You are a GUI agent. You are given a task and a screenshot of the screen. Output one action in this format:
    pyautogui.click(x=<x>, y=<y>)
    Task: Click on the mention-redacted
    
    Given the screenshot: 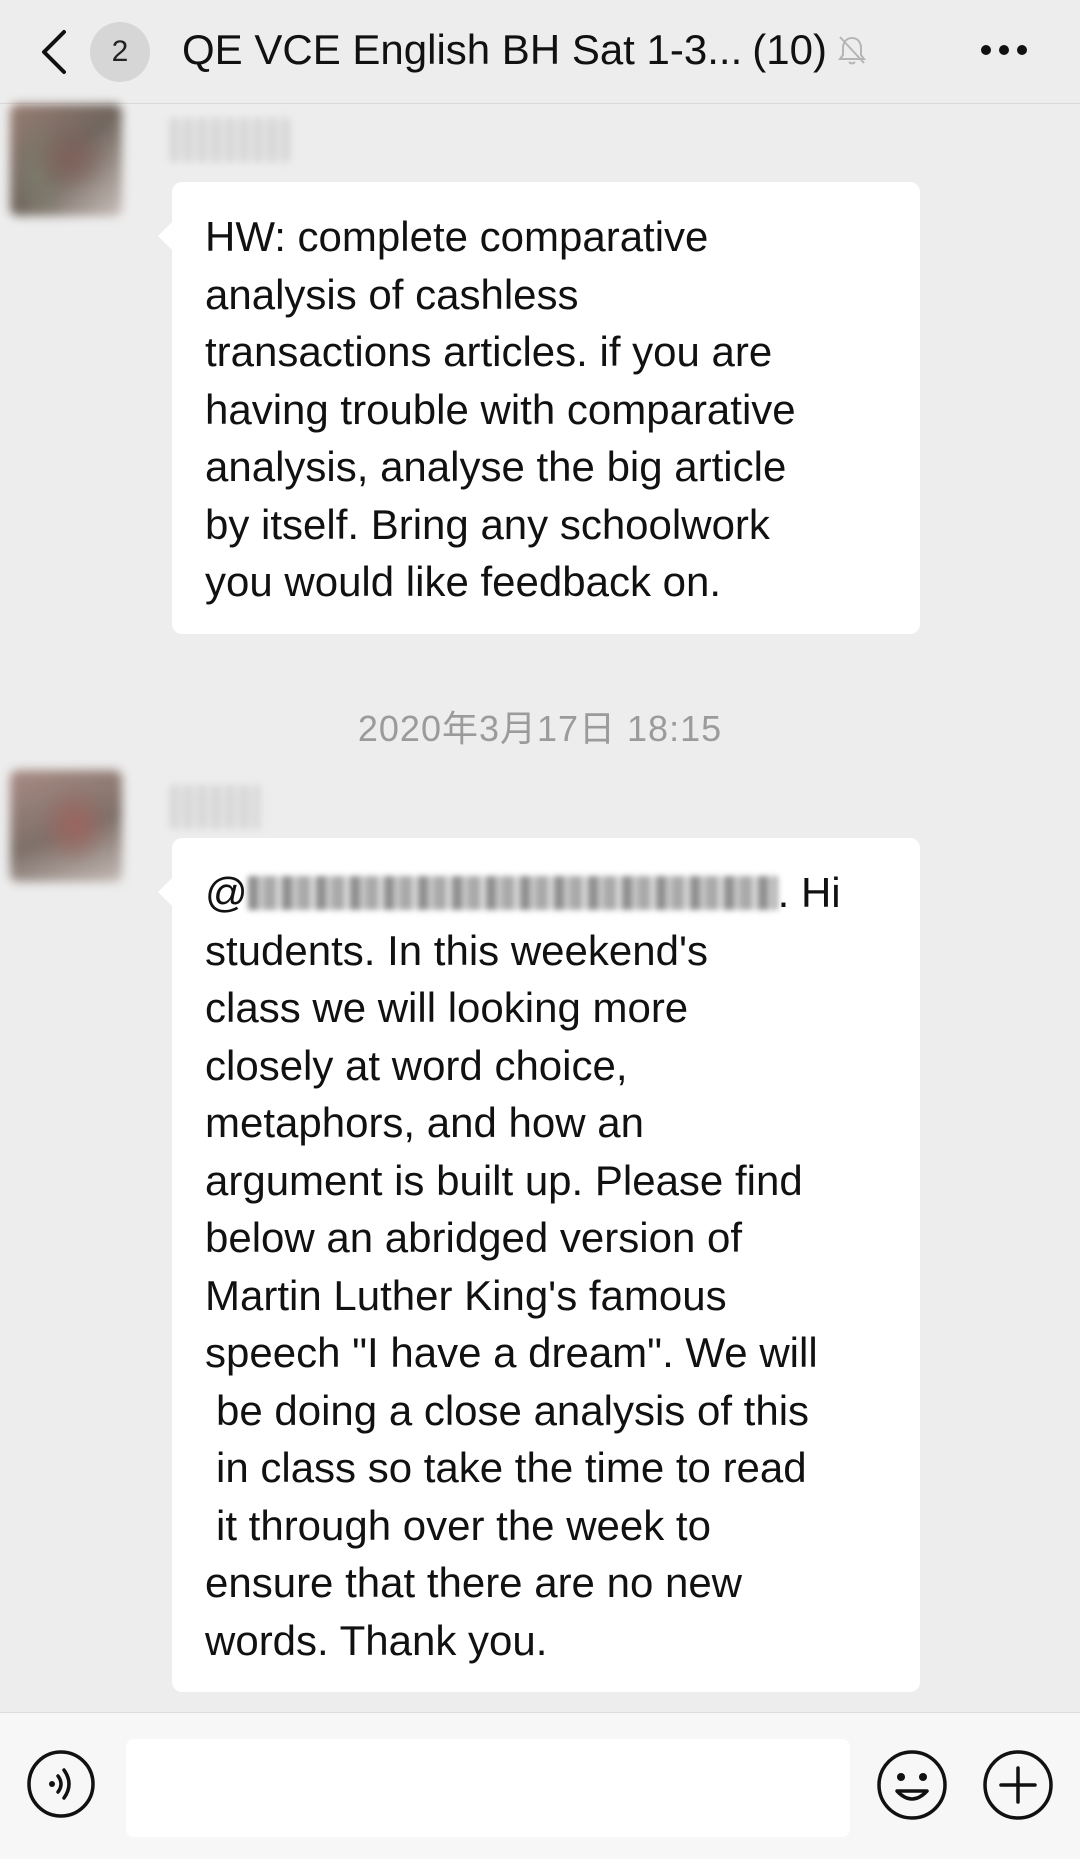 What is the action you would take?
    pyautogui.click(x=512, y=892)
    